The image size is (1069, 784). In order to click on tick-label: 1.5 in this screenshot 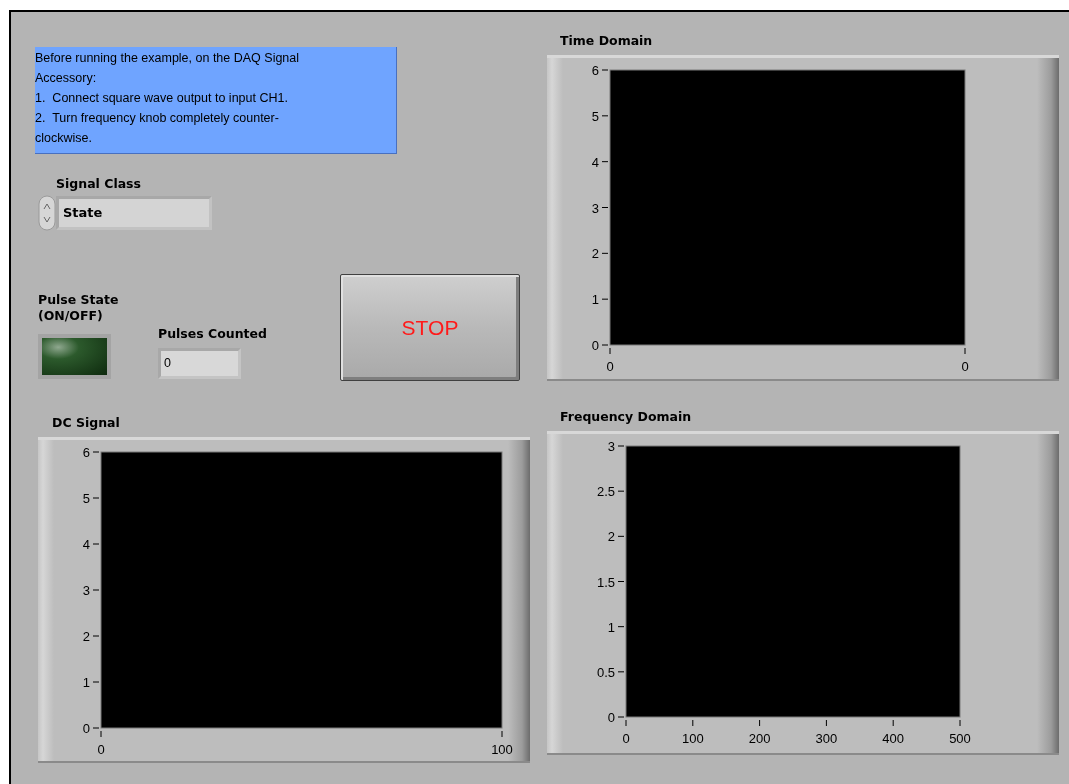, I will do `click(605, 582)`.